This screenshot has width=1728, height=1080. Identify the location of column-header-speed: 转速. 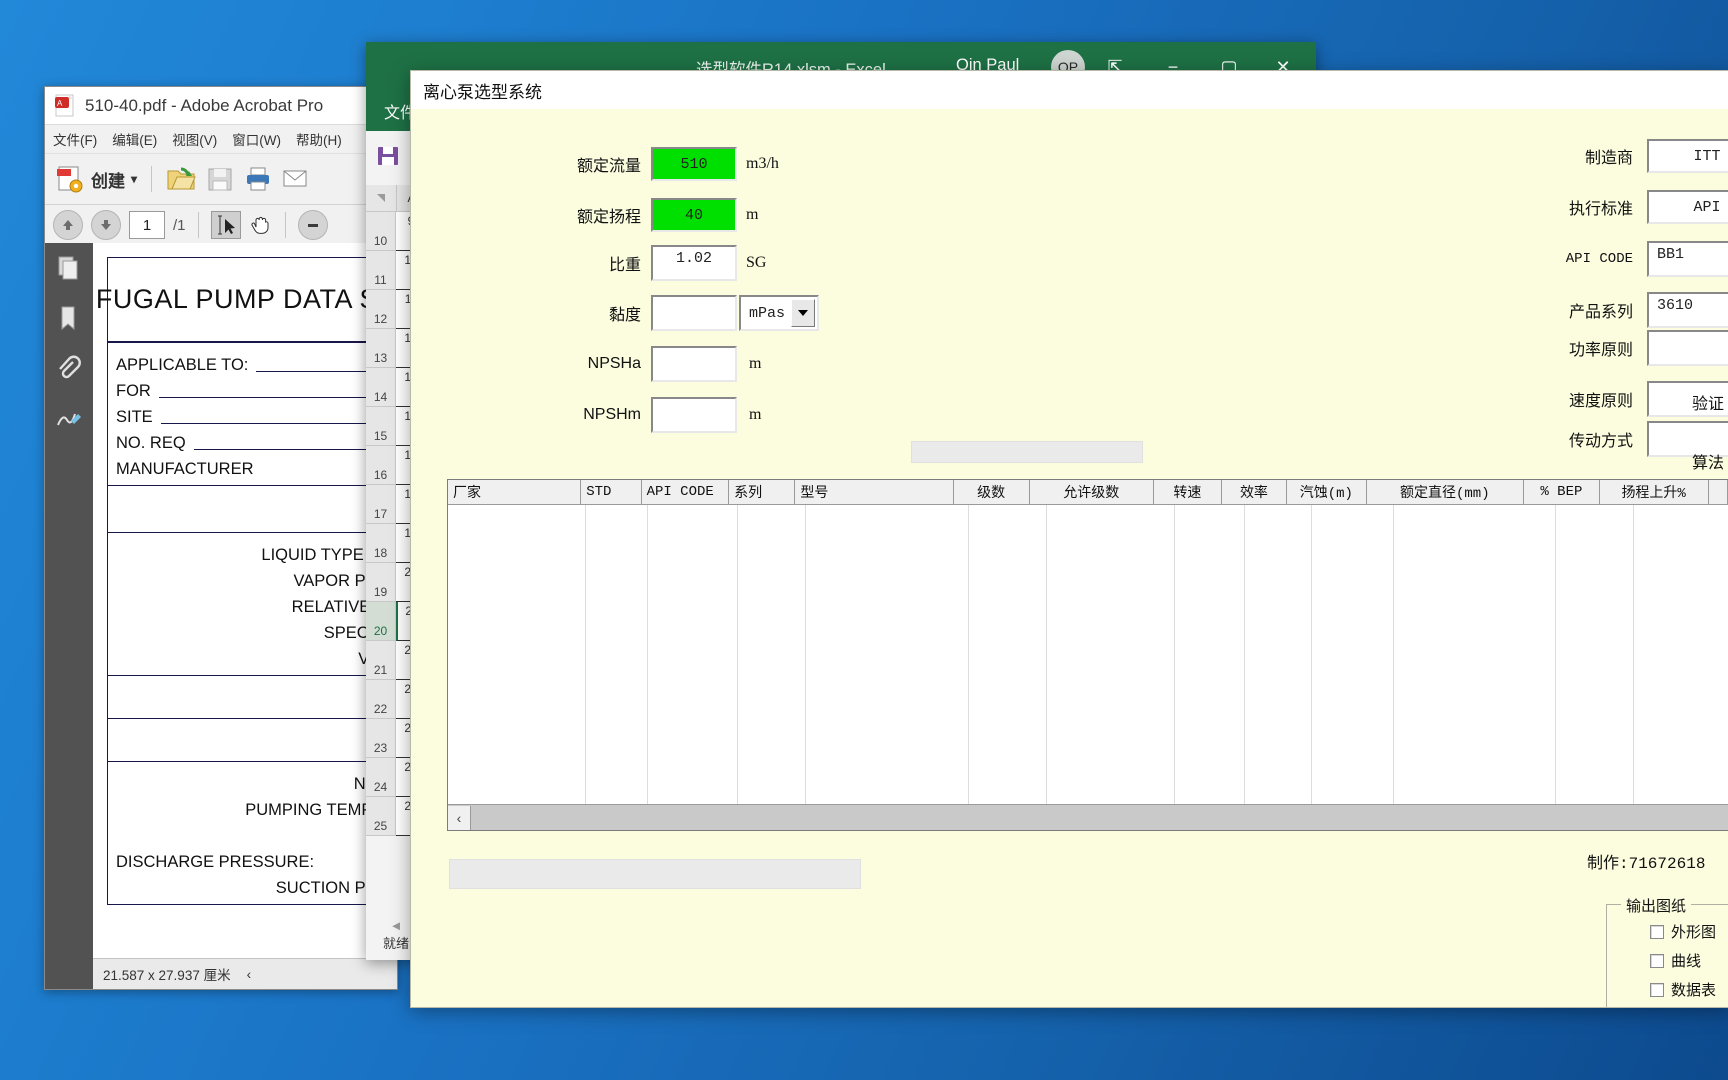
(1188, 492).